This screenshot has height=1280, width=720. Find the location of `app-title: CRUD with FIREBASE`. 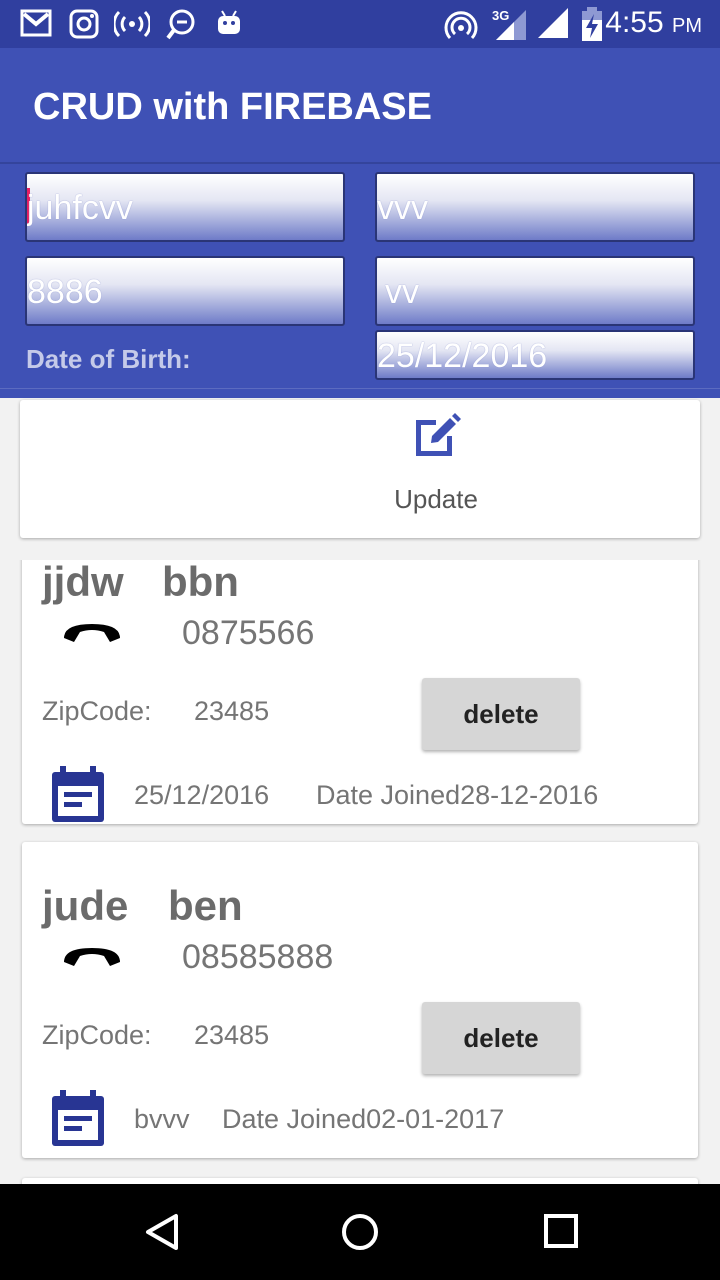

app-title: CRUD with FIREBASE is located at coordinates (232, 107).